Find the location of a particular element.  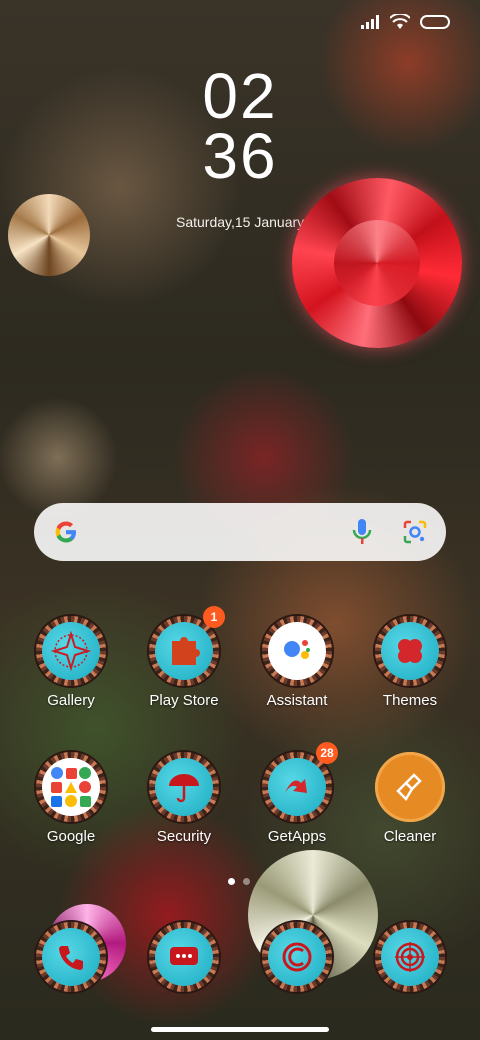

camera-icon is located at coordinates (410, 957).